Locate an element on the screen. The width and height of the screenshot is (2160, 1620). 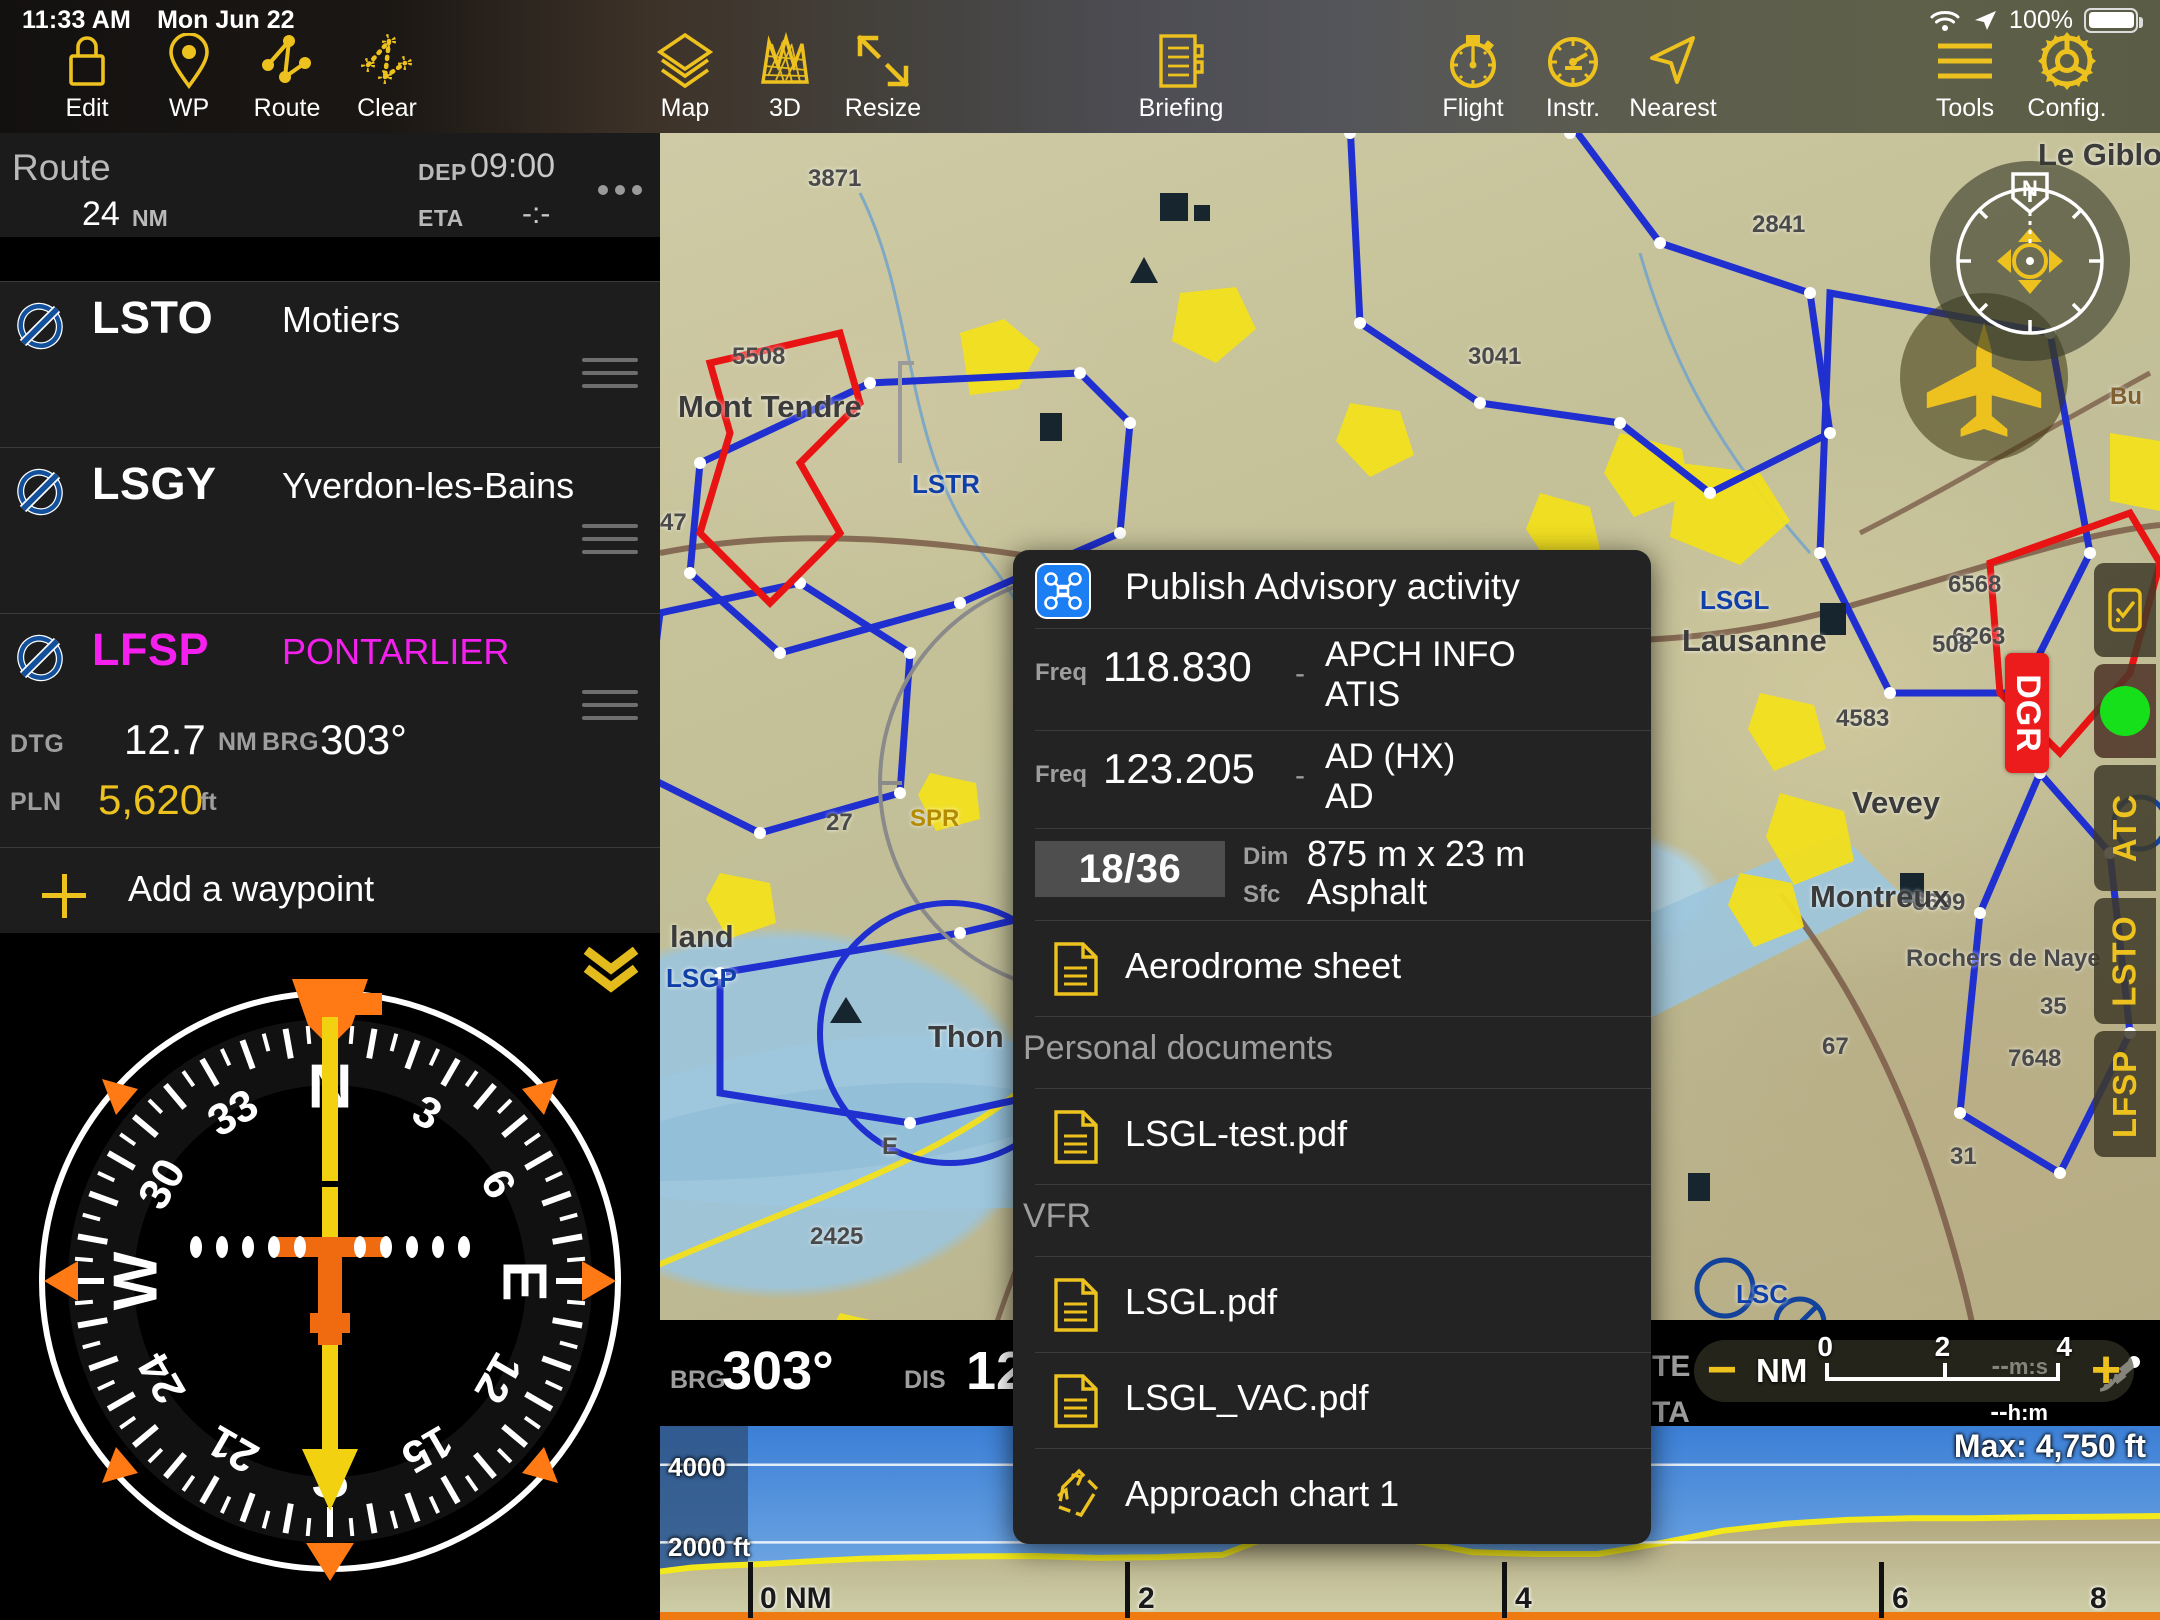
gauge-icon is located at coordinates (1573, 61).